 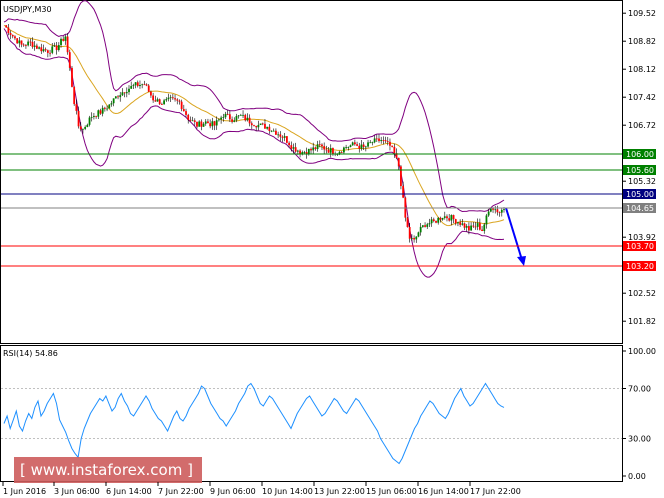 I want to click on price-tick-label: 108.12, so click(x=642, y=69).